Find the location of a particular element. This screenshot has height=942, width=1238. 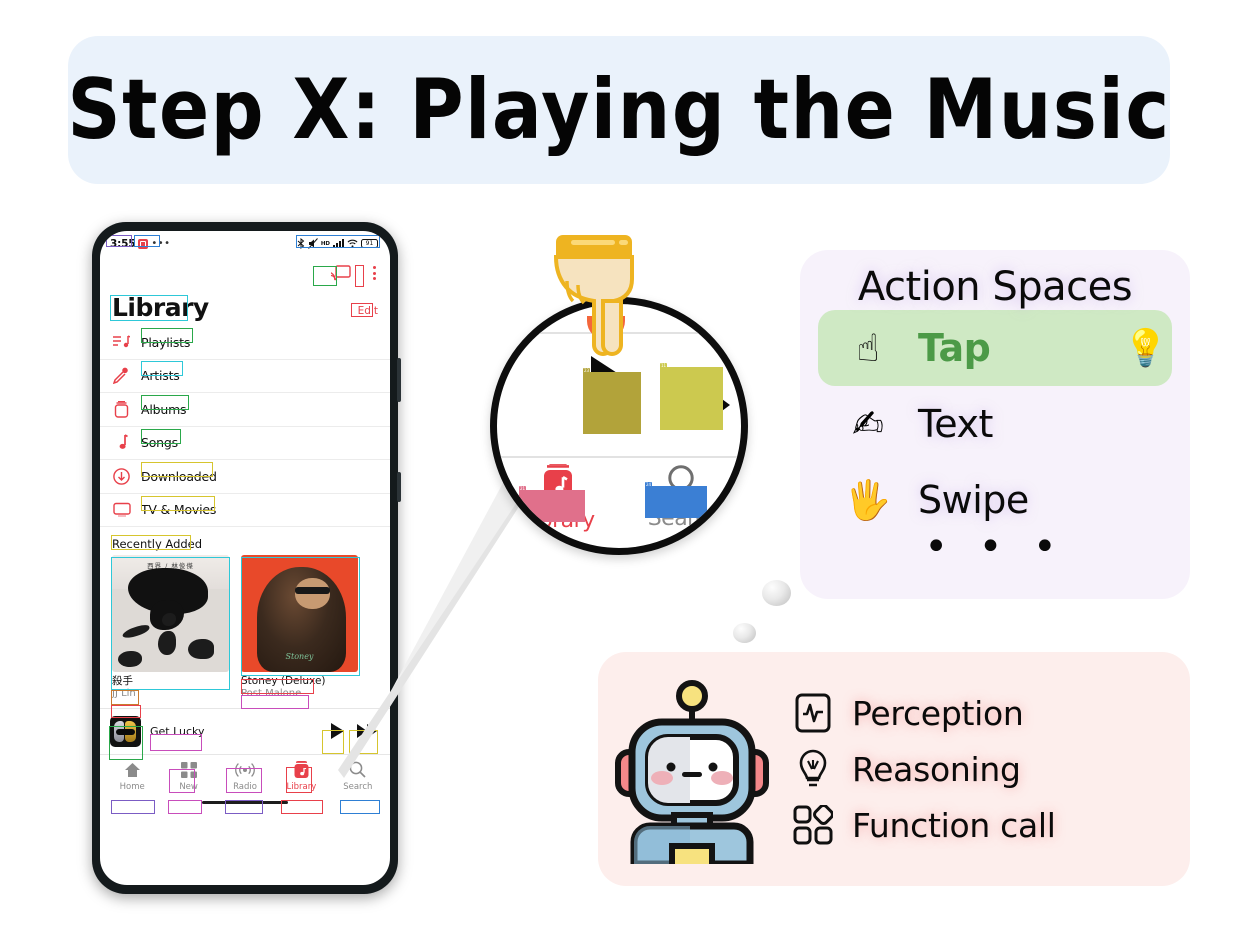

playlist-icon is located at coordinates (121, 342).